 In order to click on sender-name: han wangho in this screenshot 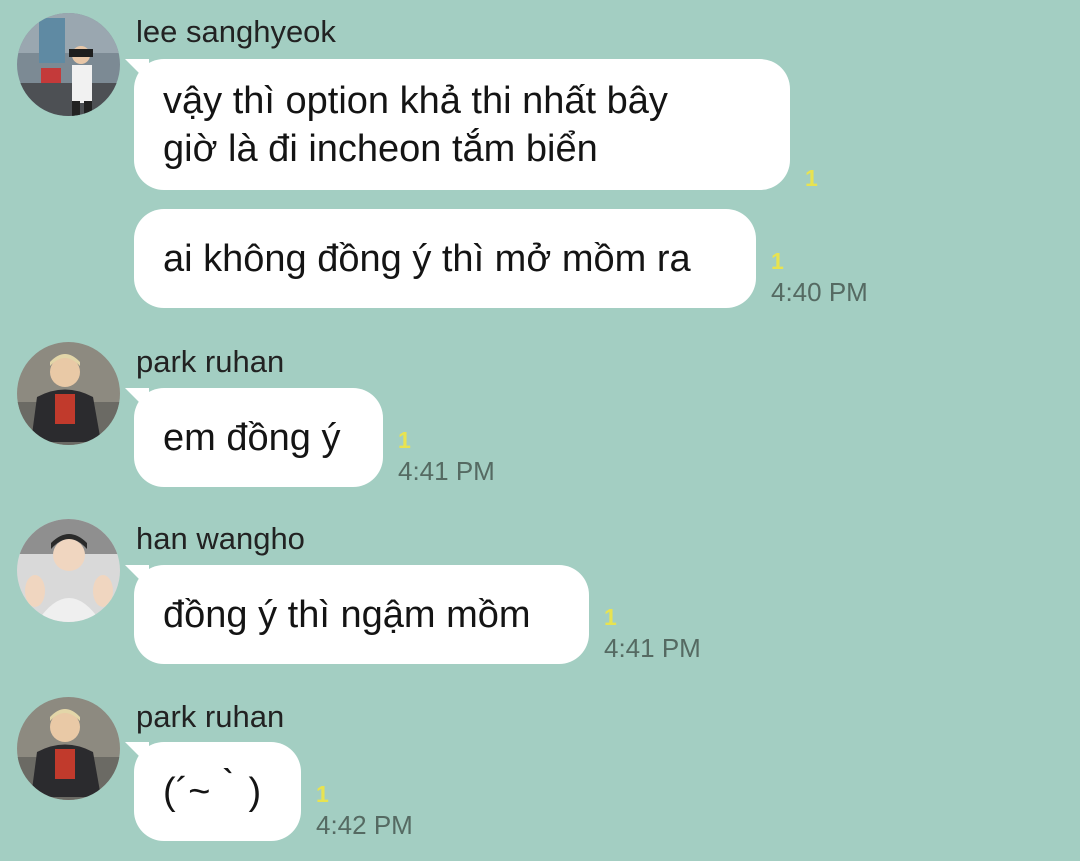, I will do `click(220, 538)`.